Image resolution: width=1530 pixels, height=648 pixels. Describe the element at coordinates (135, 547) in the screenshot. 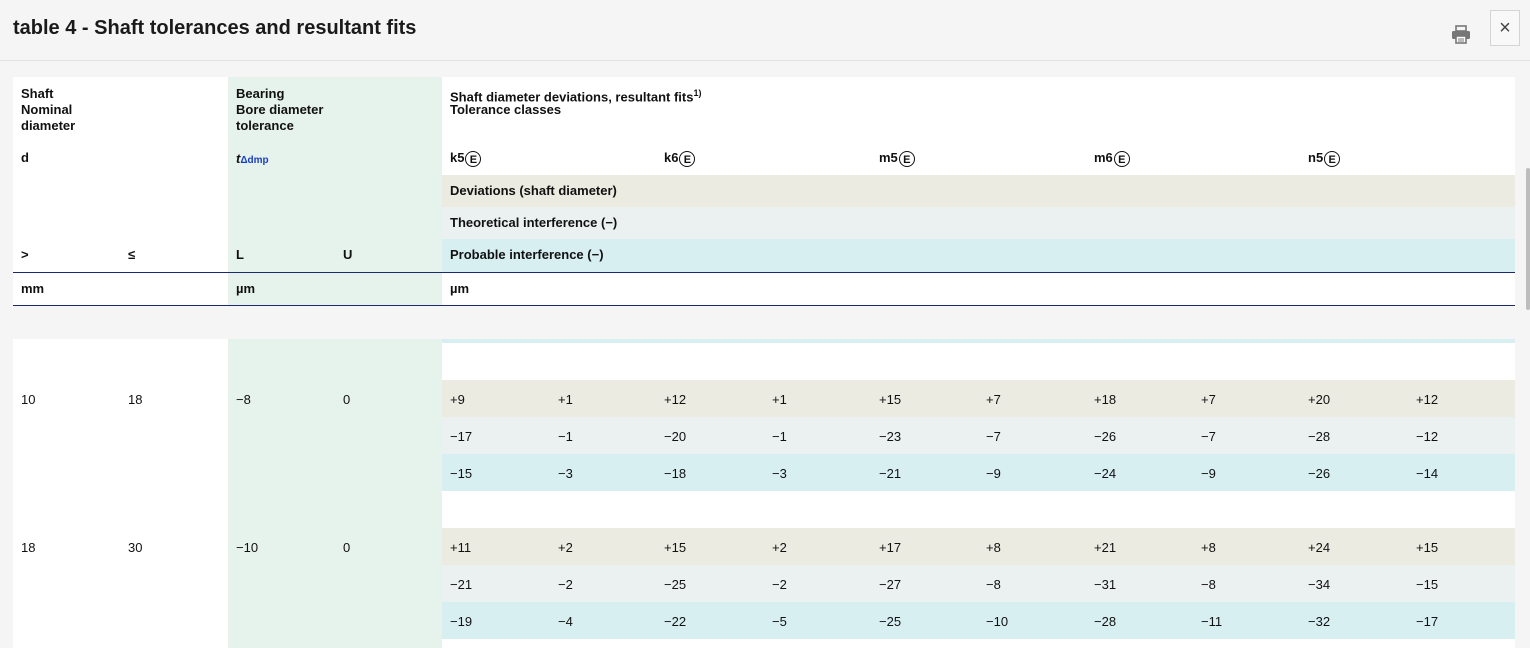

I see `row-2-d-le: 30` at that location.